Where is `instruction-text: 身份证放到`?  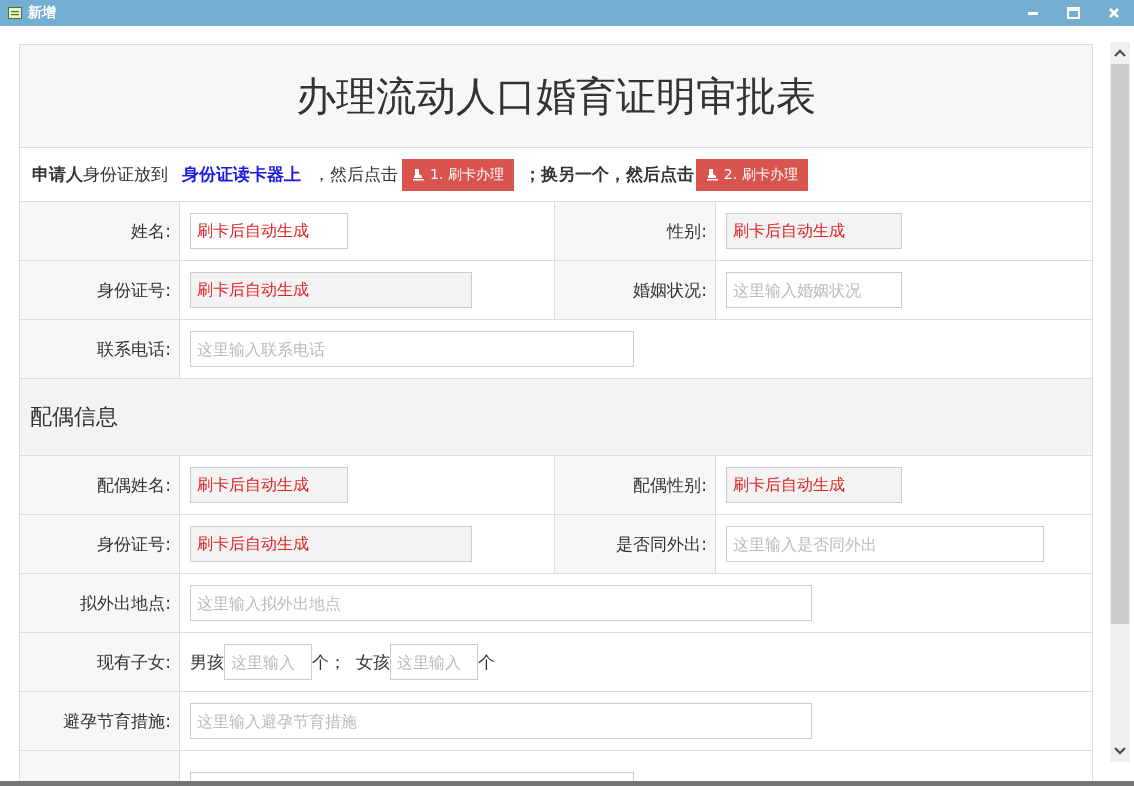
instruction-text: 身份证放到 is located at coordinates (125, 174).